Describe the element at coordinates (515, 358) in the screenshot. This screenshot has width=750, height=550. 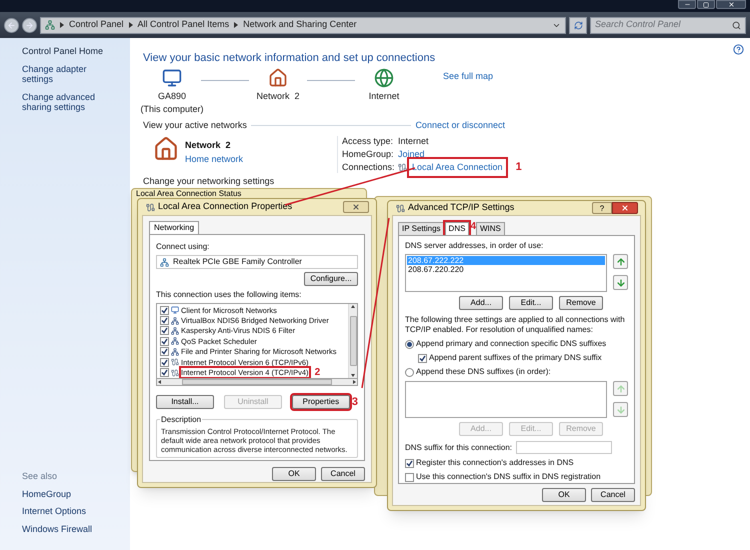
I see `option-label: Append parent suffixes of the primary DNS suffix` at that location.